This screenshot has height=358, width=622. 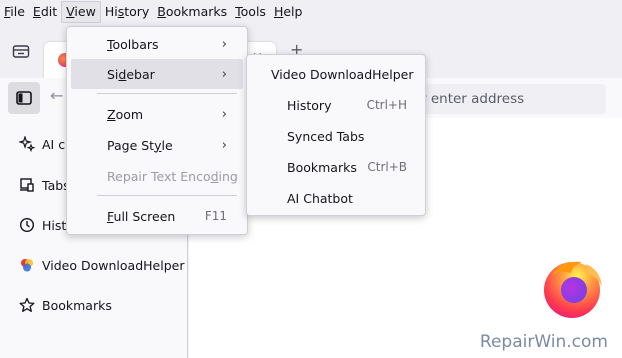 What do you see at coordinates (129, 114) in the screenshot?
I see `label-rest: oom` at bounding box center [129, 114].